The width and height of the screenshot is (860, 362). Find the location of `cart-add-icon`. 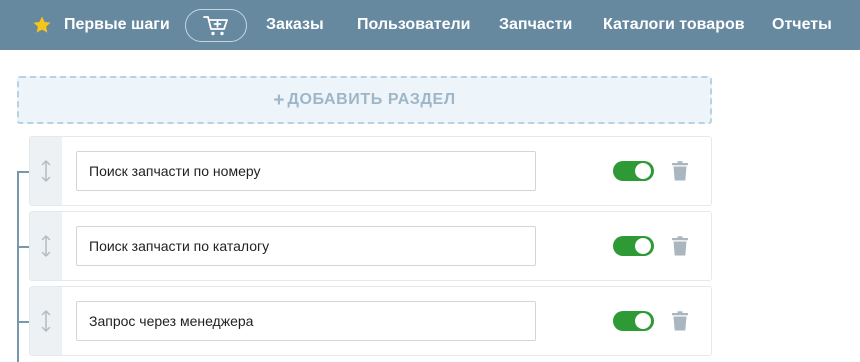

cart-add-icon is located at coordinates (215, 25).